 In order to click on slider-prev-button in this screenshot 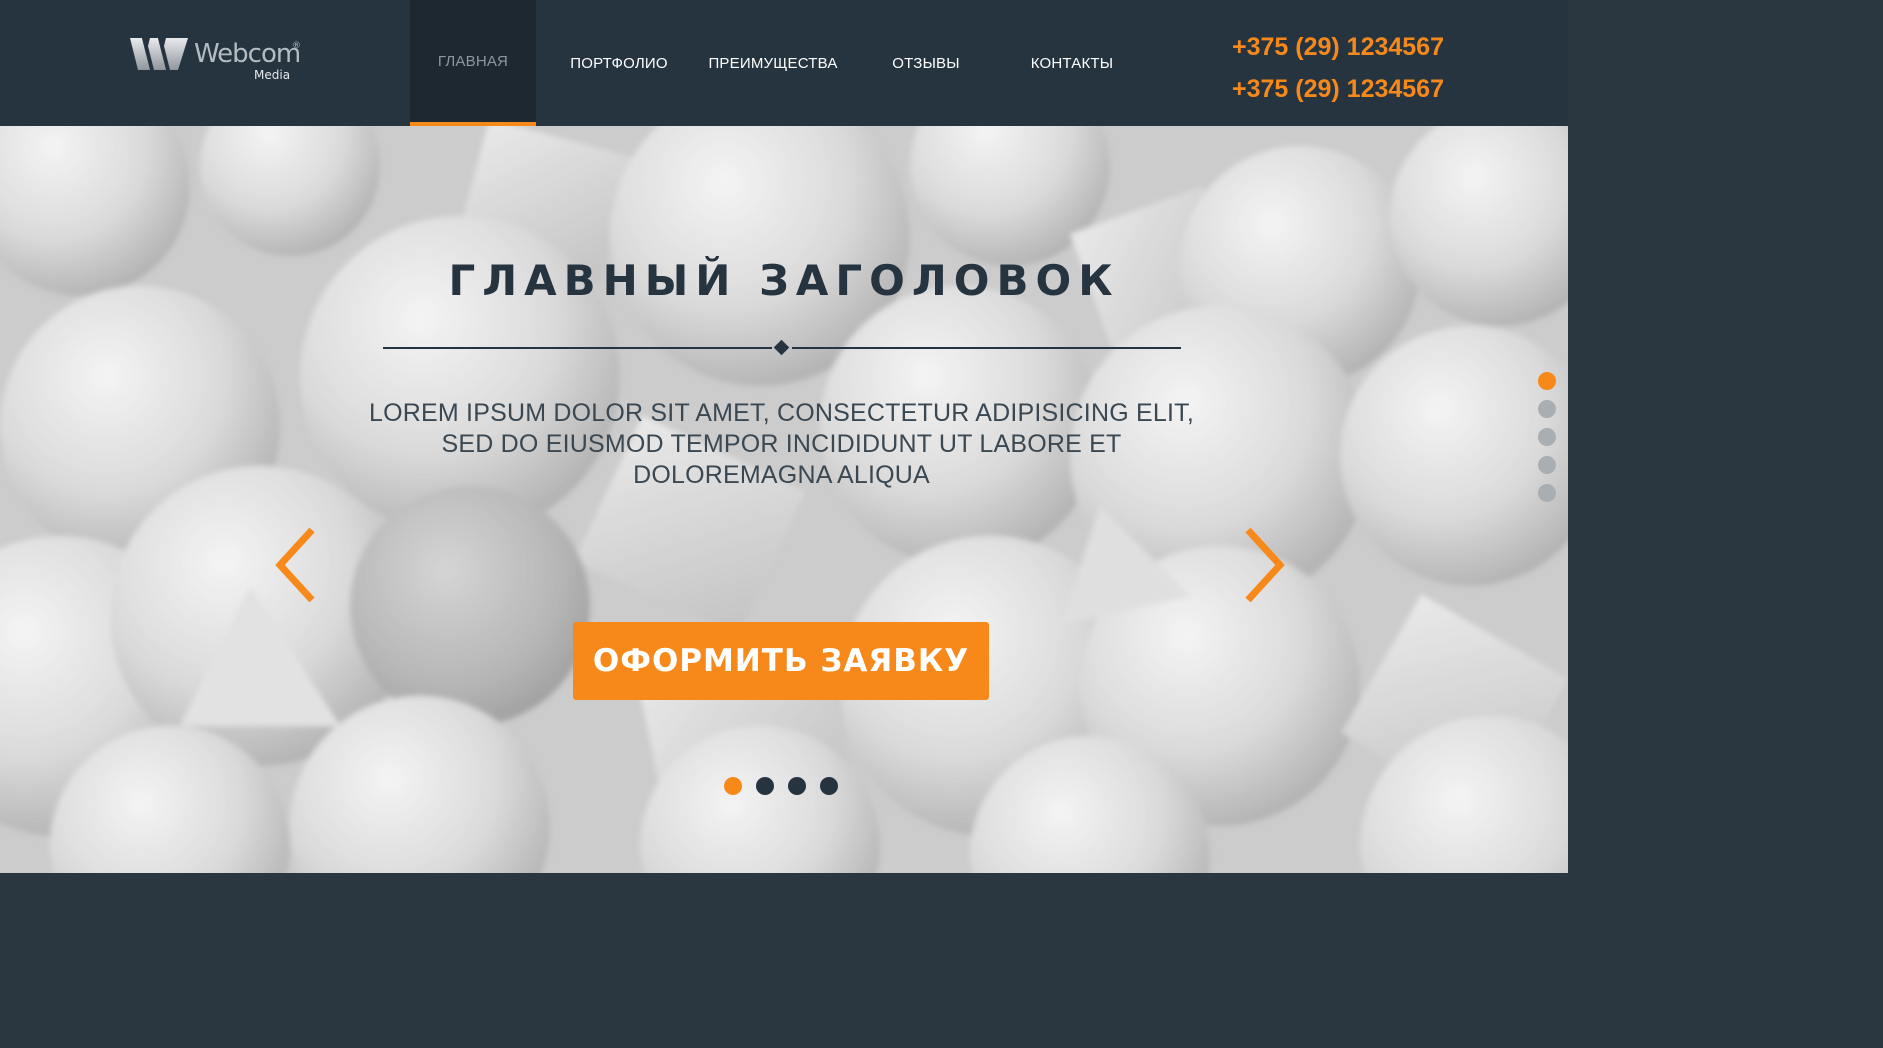, I will do `click(295, 565)`.